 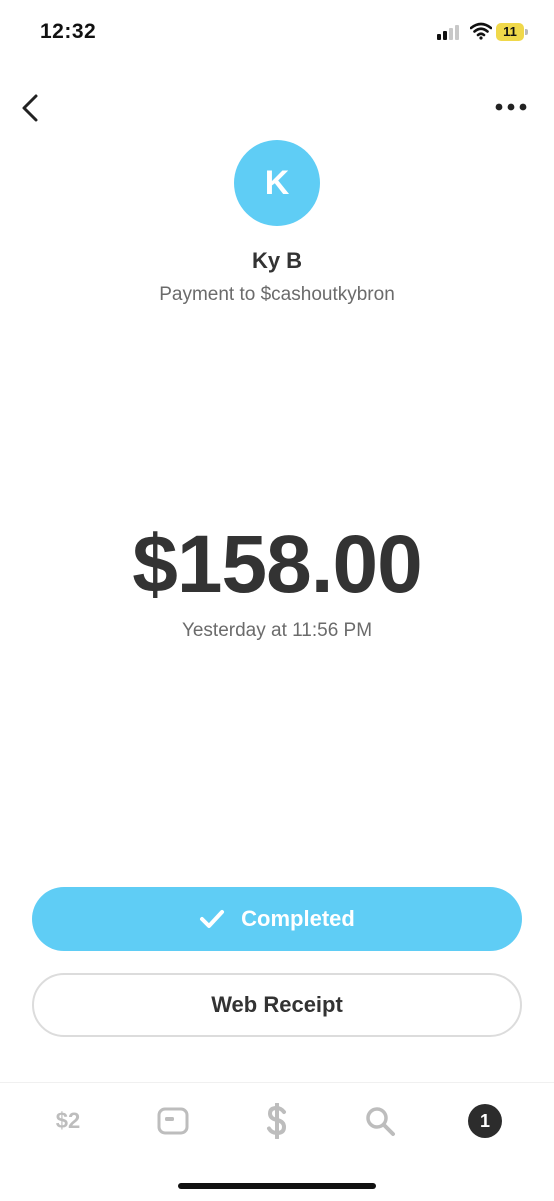 What do you see at coordinates (277, 1141) in the screenshot?
I see `bottom-tab-bar: $2 1` at bounding box center [277, 1141].